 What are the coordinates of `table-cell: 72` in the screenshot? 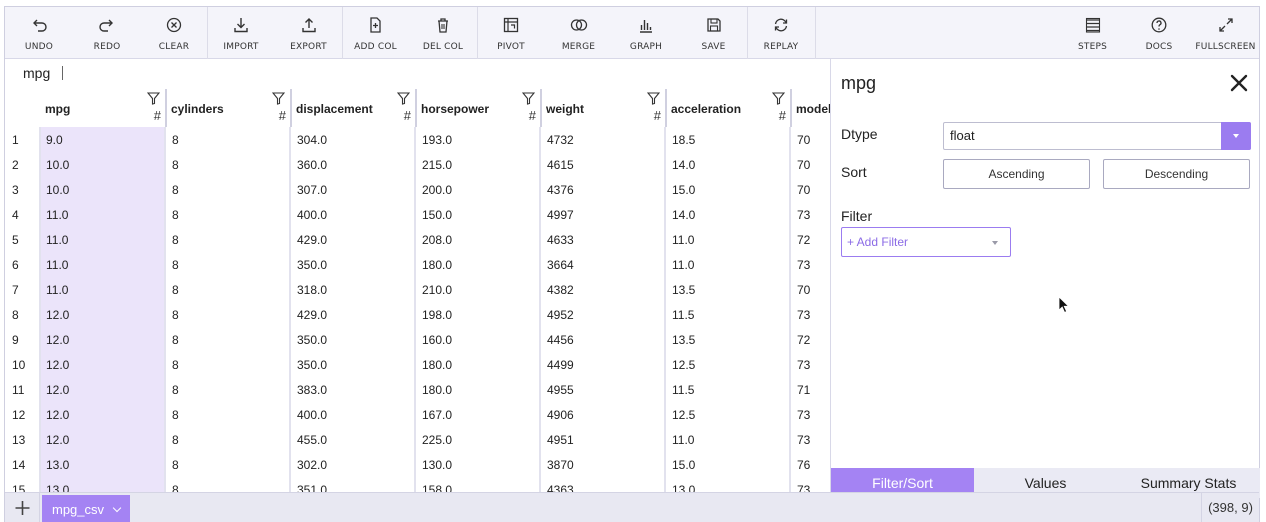 It's located at (810, 239).